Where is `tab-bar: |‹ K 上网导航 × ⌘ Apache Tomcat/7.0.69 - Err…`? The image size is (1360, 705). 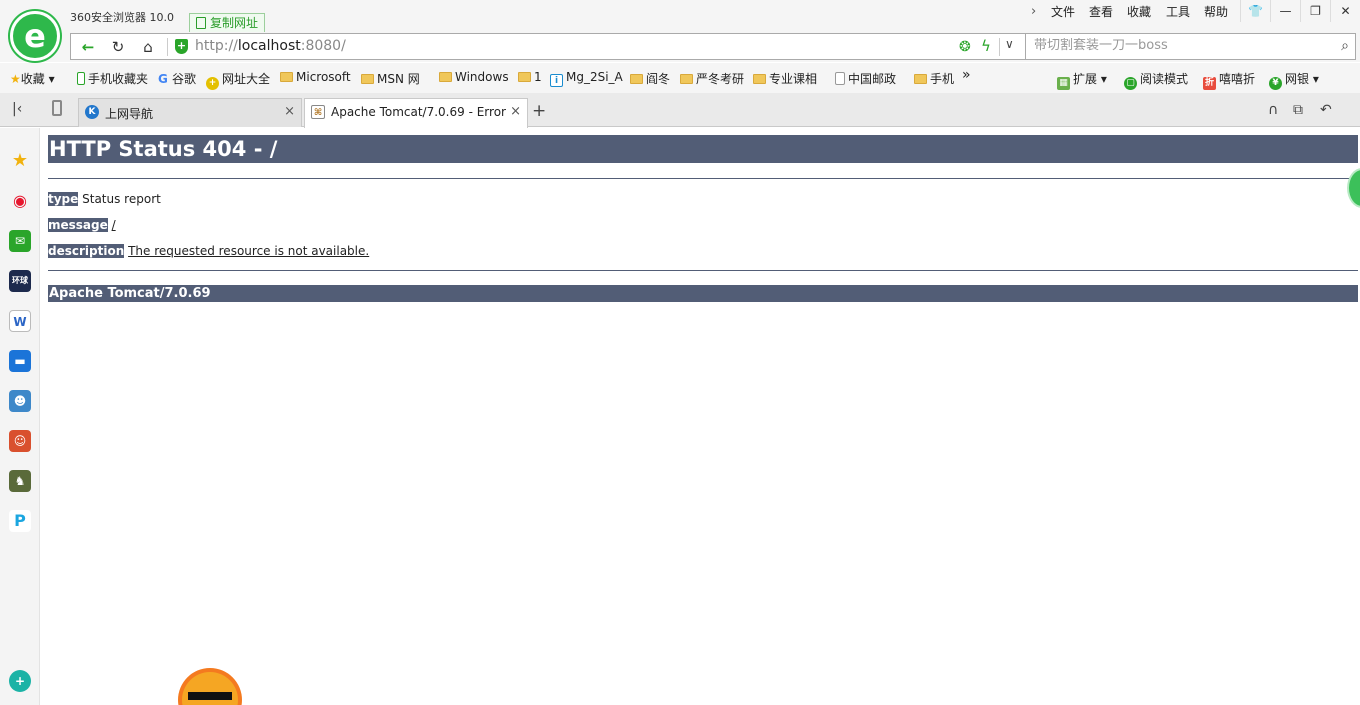
tab-bar: |‹ K 上网导航 × ⌘ Apache Tomcat/7.0.69 - Err… is located at coordinates (680, 110).